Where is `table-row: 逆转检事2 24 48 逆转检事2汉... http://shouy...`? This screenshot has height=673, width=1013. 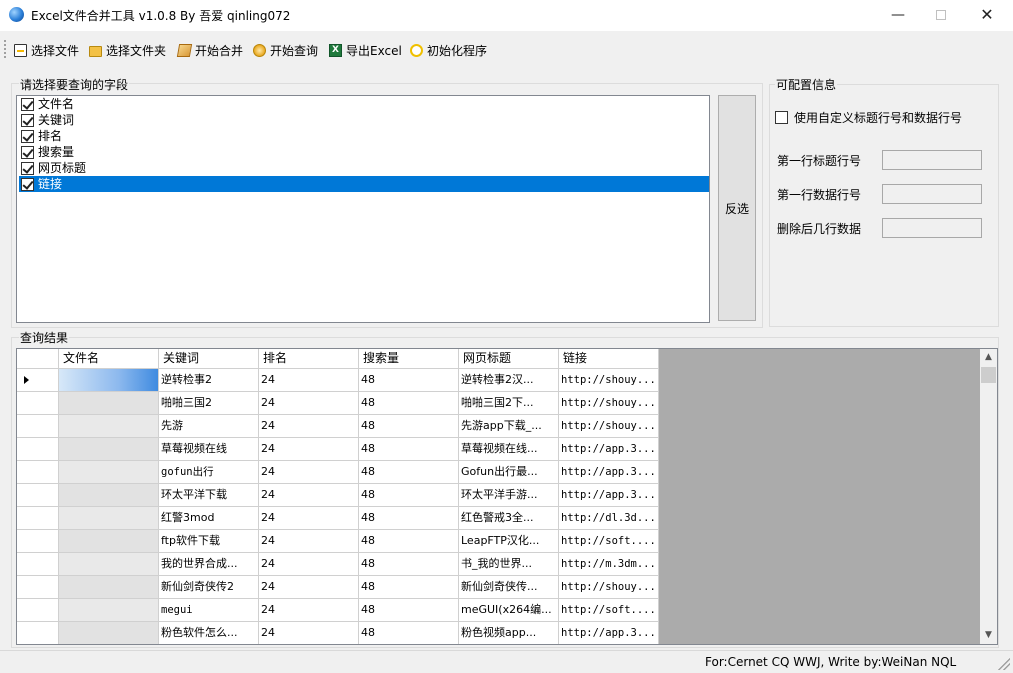 table-row: 逆转检事2 24 48 逆转检事2汉... http://shouy... is located at coordinates (338, 380).